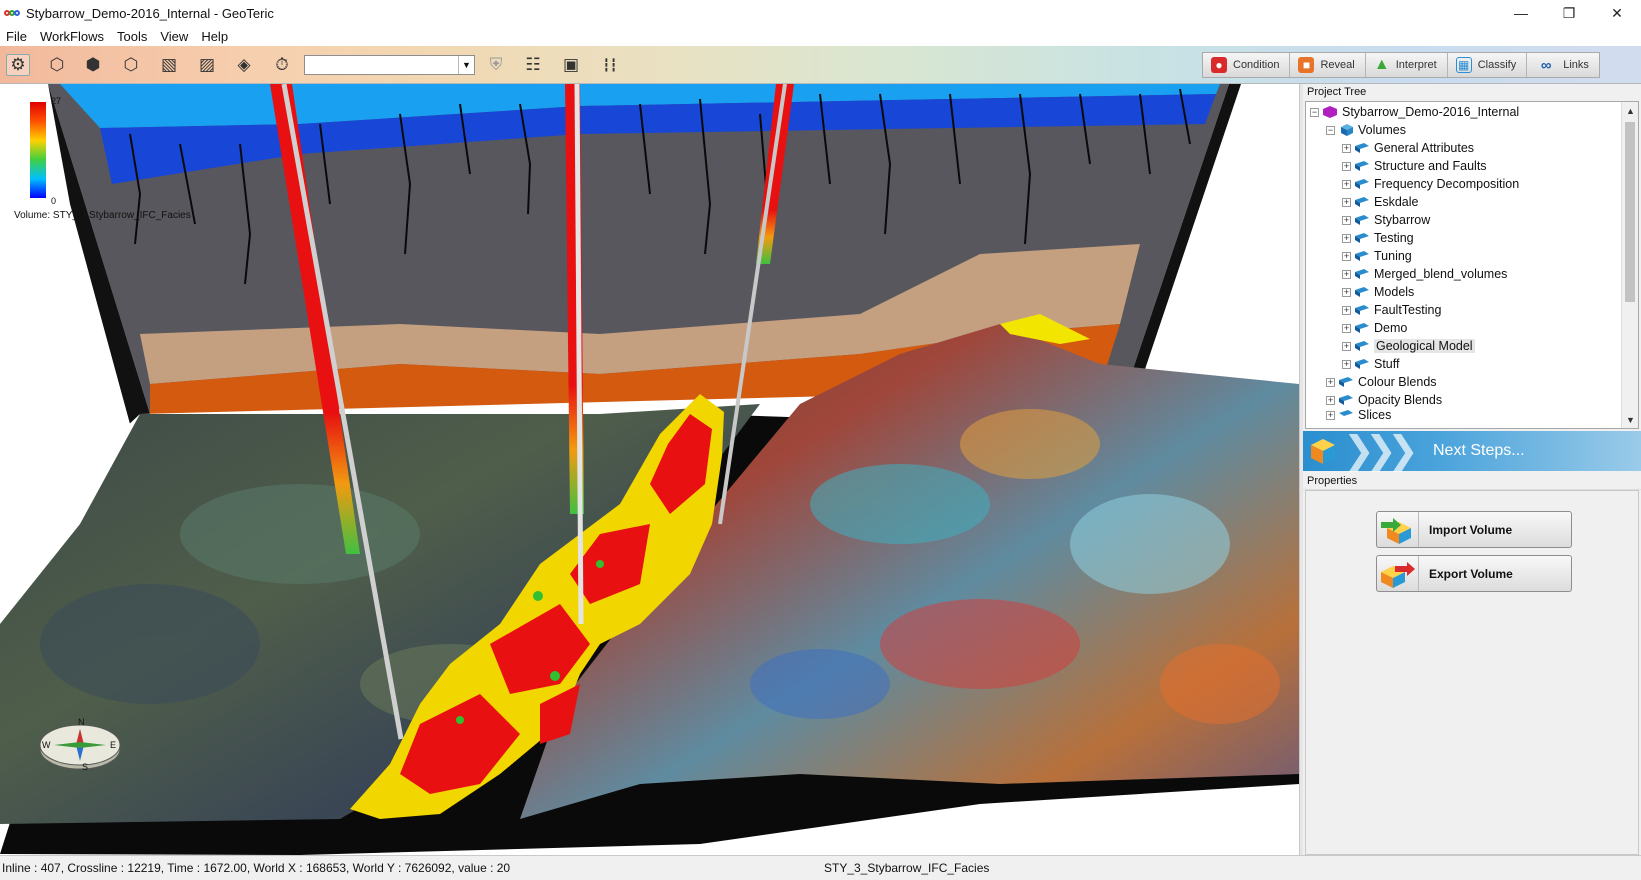  Describe the element at coordinates (1414, 112) in the screenshot. I see `tree-root: − Stybarrow_Demo-2016_Internal` at that location.